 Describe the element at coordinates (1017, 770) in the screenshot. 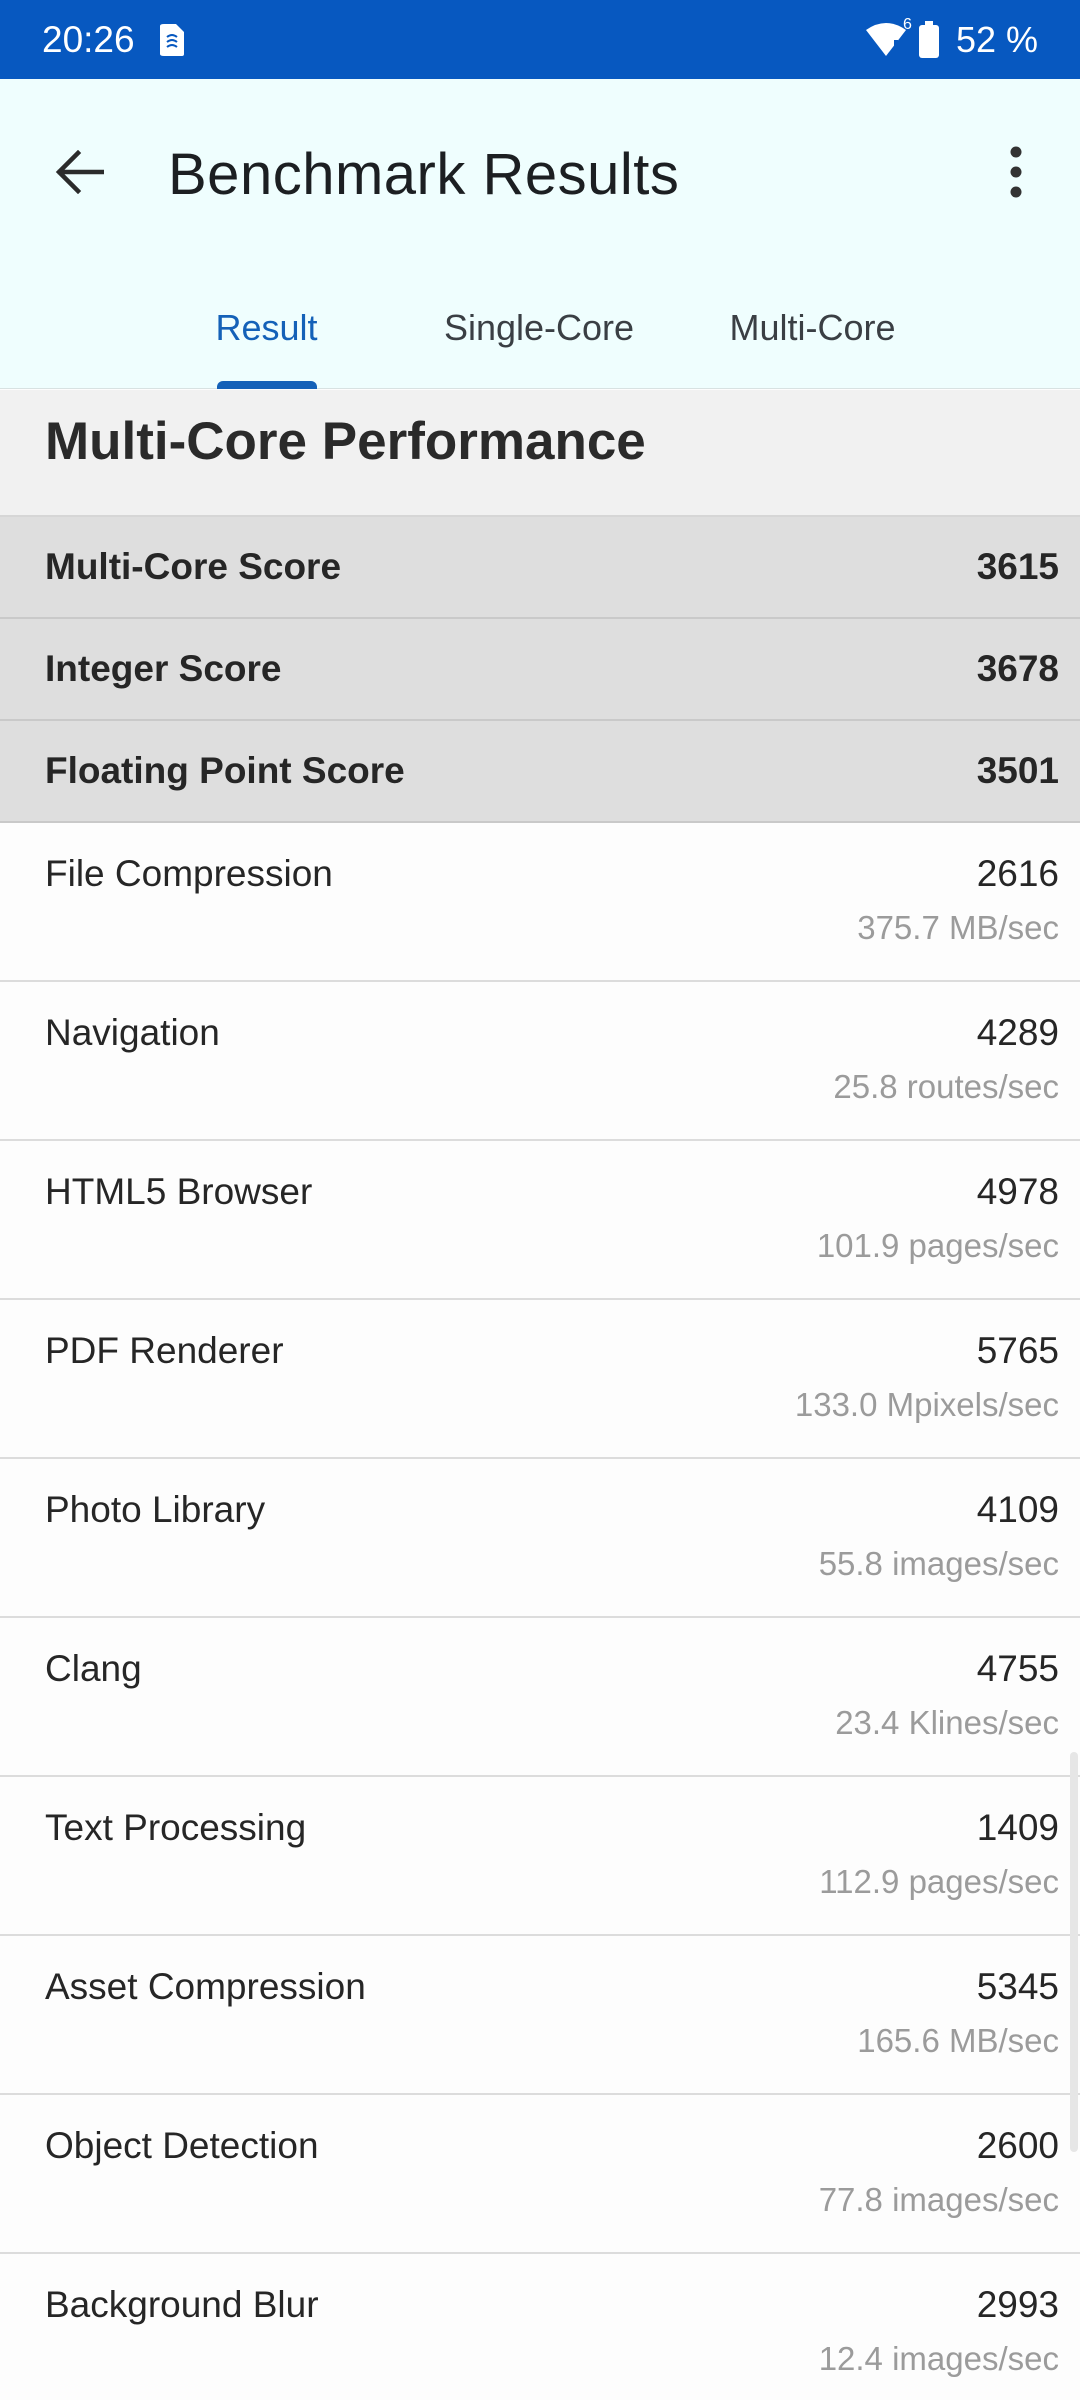

I see `score-value: 3501` at that location.